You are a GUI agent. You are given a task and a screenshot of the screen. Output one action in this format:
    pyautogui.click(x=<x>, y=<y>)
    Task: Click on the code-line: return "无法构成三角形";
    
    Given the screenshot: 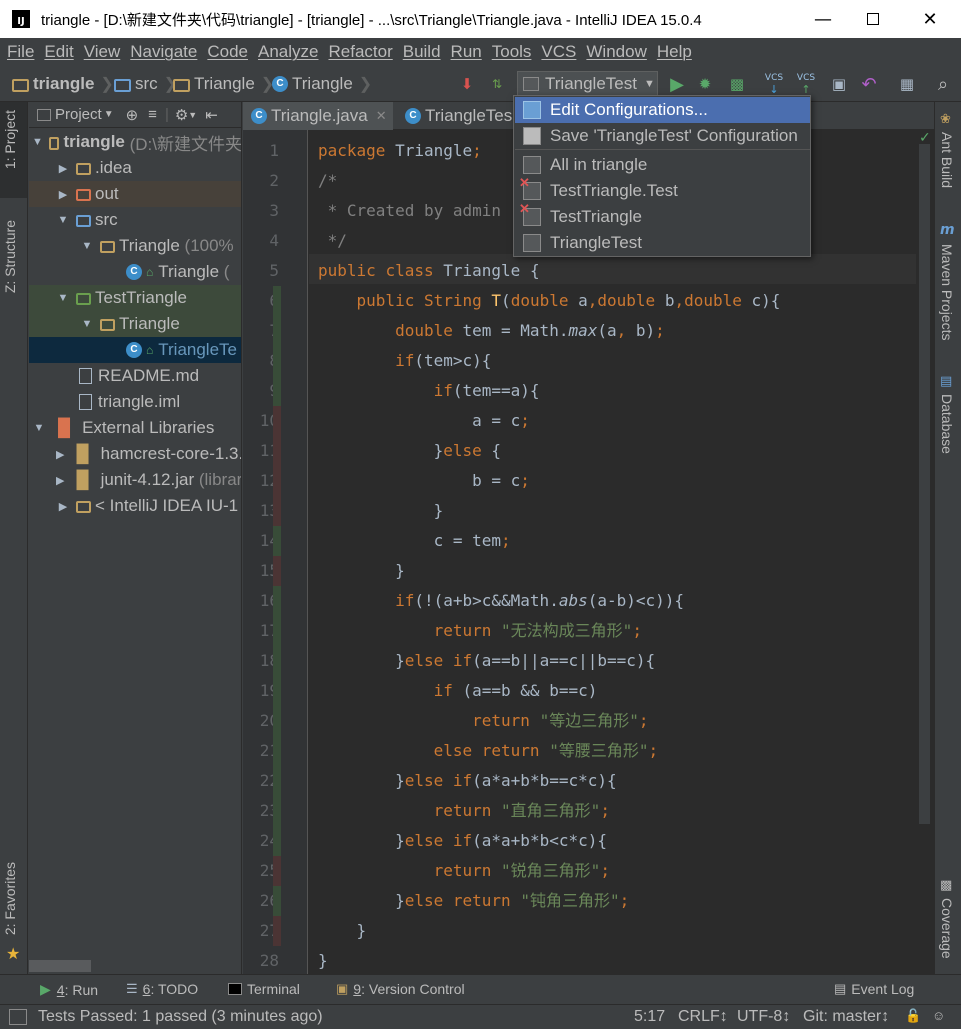 What is the action you would take?
    pyautogui.click(x=480, y=631)
    